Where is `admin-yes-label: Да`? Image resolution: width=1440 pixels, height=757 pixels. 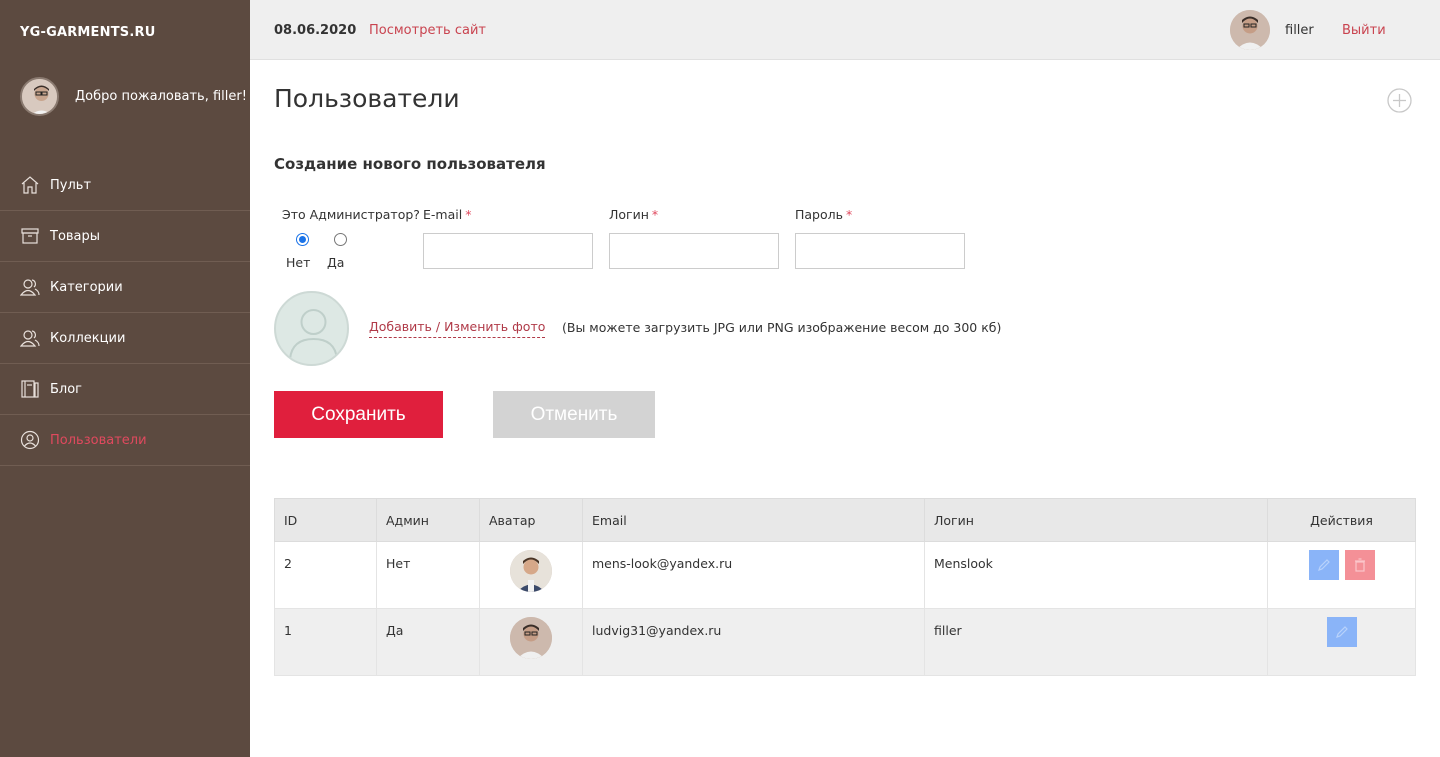
admin-yes-label: Да is located at coordinates (336, 262).